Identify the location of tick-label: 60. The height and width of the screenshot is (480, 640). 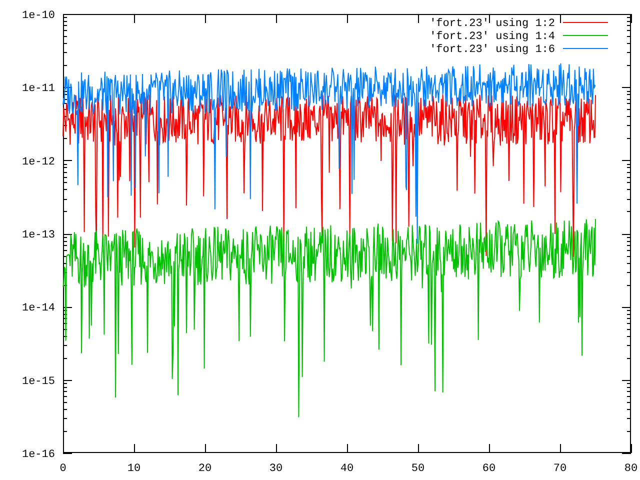
(489, 469).